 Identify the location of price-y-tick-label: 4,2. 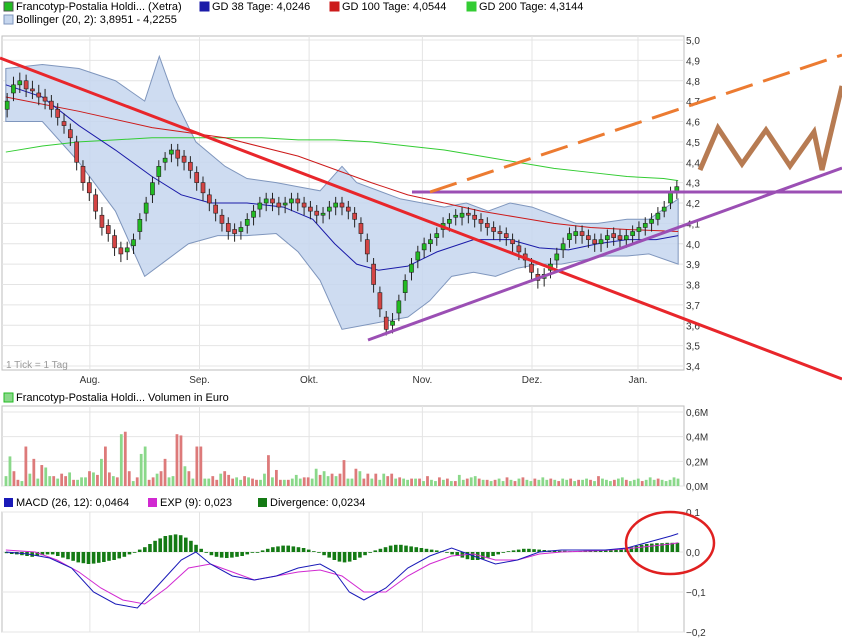
(693, 204).